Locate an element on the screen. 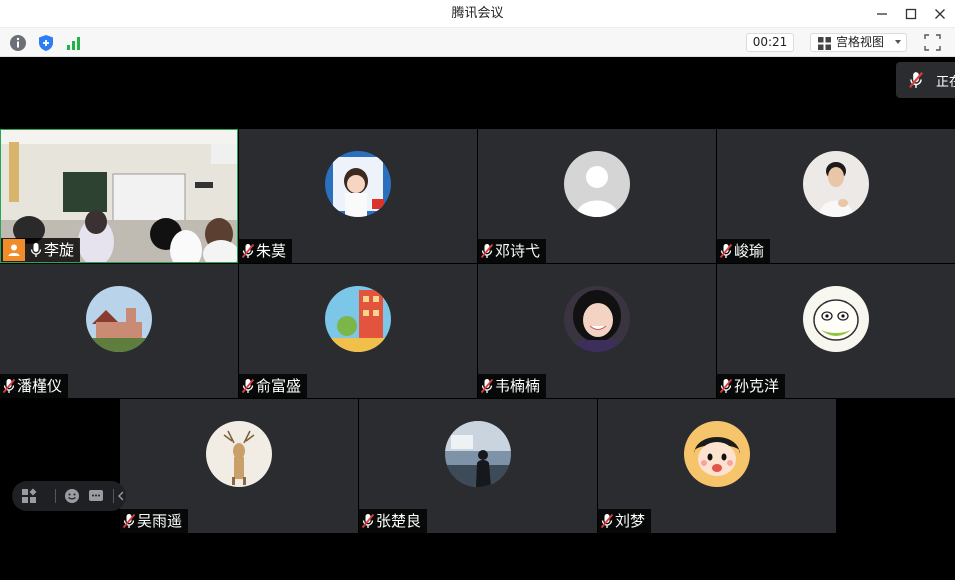 The width and height of the screenshot is (955, 580). grid-view-icon is located at coordinates (824, 43).